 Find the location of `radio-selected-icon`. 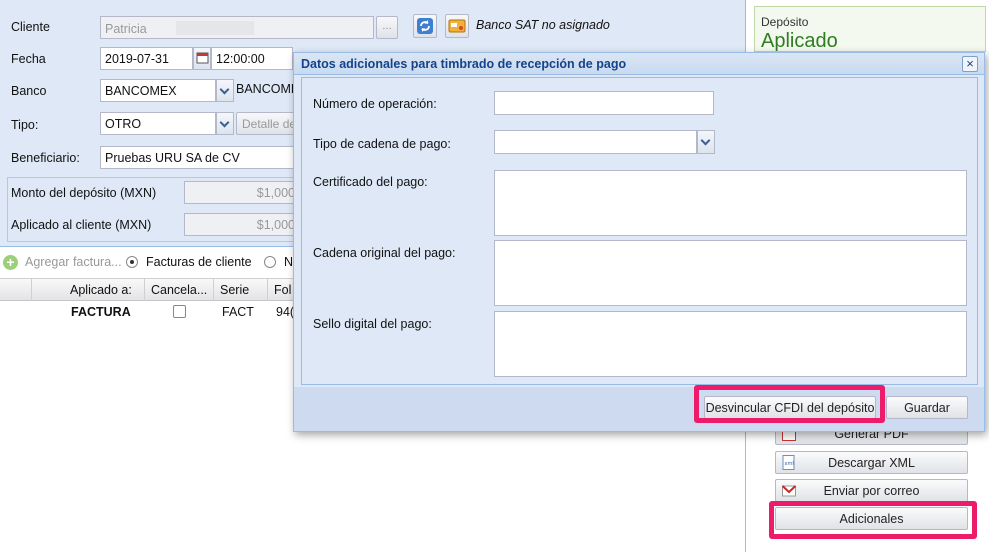

radio-selected-icon is located at coordinates (132, 262).